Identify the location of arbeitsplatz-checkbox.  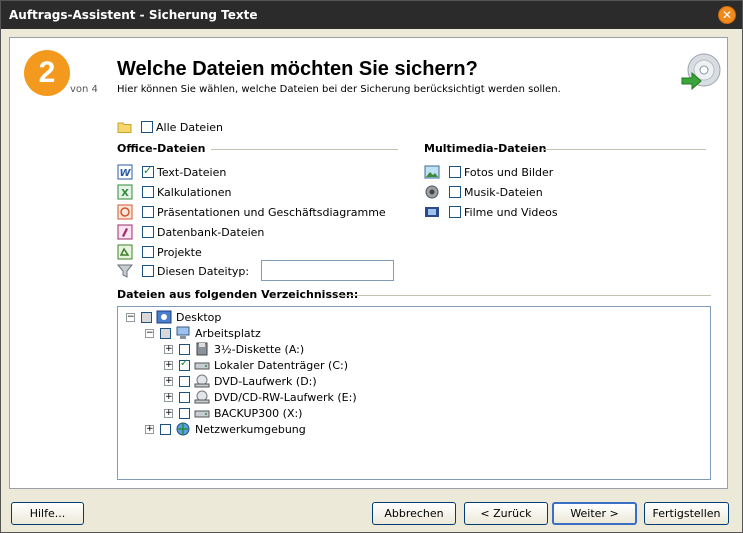
(165, 333).